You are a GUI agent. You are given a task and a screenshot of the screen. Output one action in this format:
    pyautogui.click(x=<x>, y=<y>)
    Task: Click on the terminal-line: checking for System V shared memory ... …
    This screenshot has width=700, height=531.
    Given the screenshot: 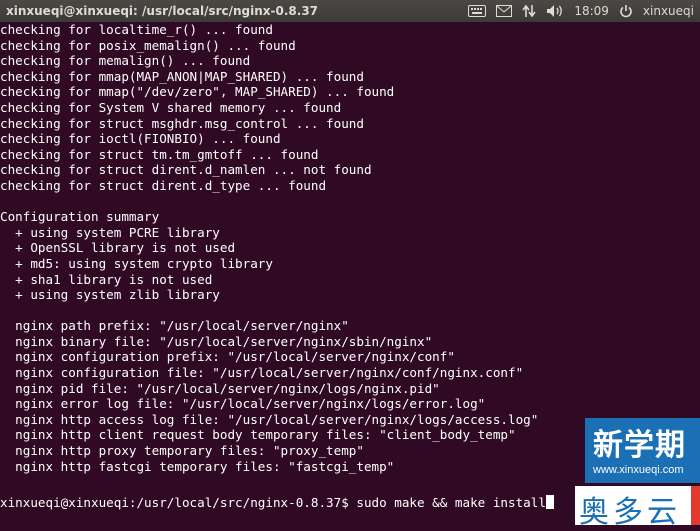 What is the action you would take?
    pyautogui.click(x=171, y=107)
    